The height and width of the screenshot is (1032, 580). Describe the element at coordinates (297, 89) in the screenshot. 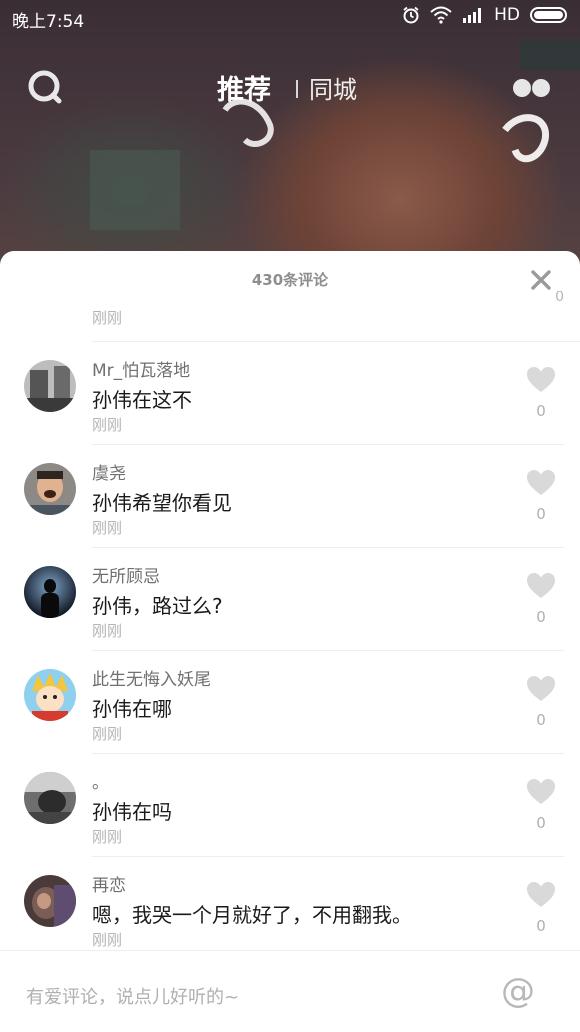

I see `tab-divider` at that location.